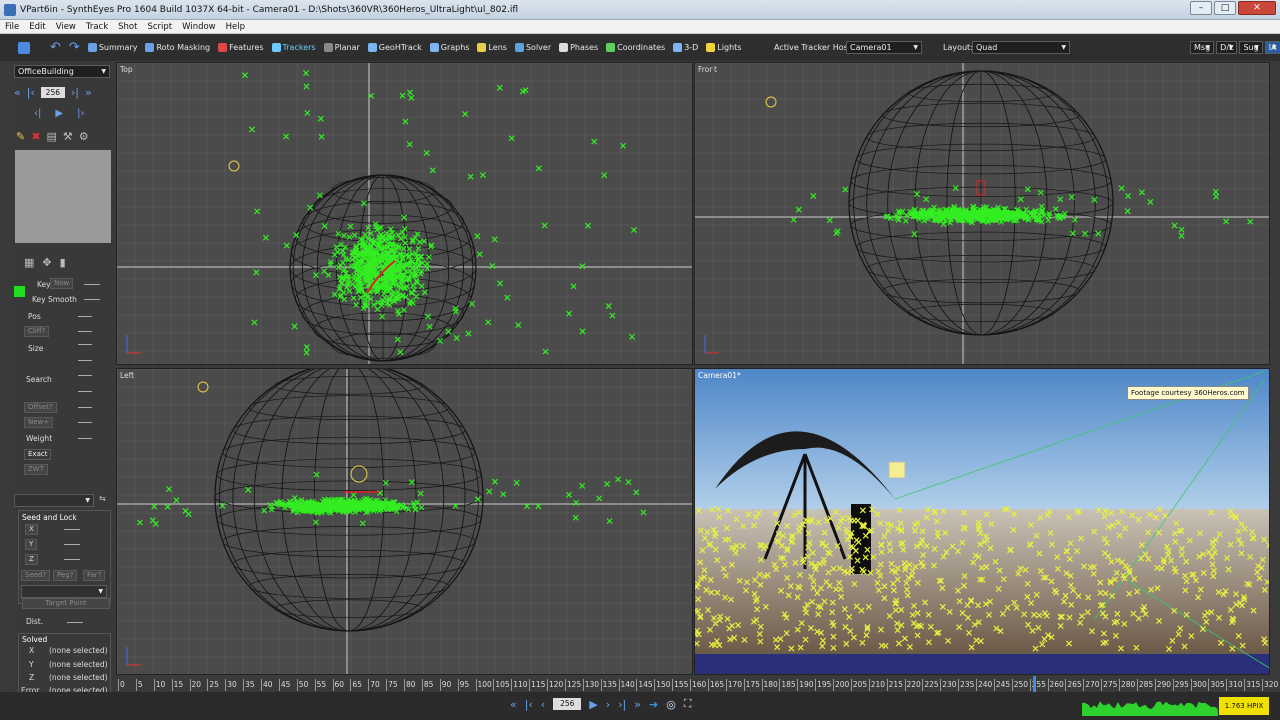 Image resolution: width=1280 pixels, height=720 pixels. What do you see at coordinates (294, 48) in the screenshot?
I see `room-trackers: Trackers` at bounding box center [294, 48].